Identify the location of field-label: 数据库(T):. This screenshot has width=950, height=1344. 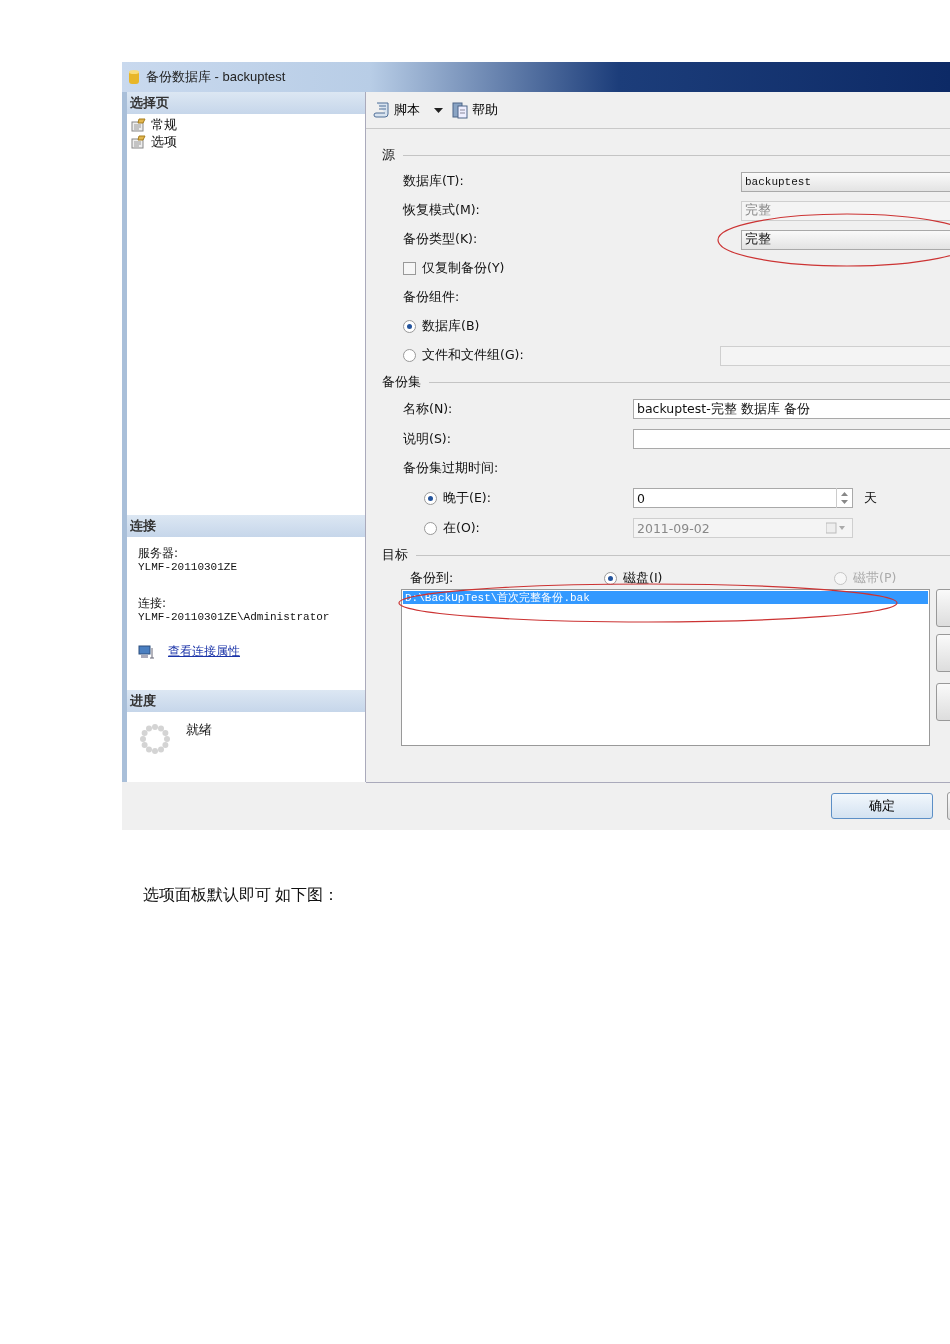
(434, 181).